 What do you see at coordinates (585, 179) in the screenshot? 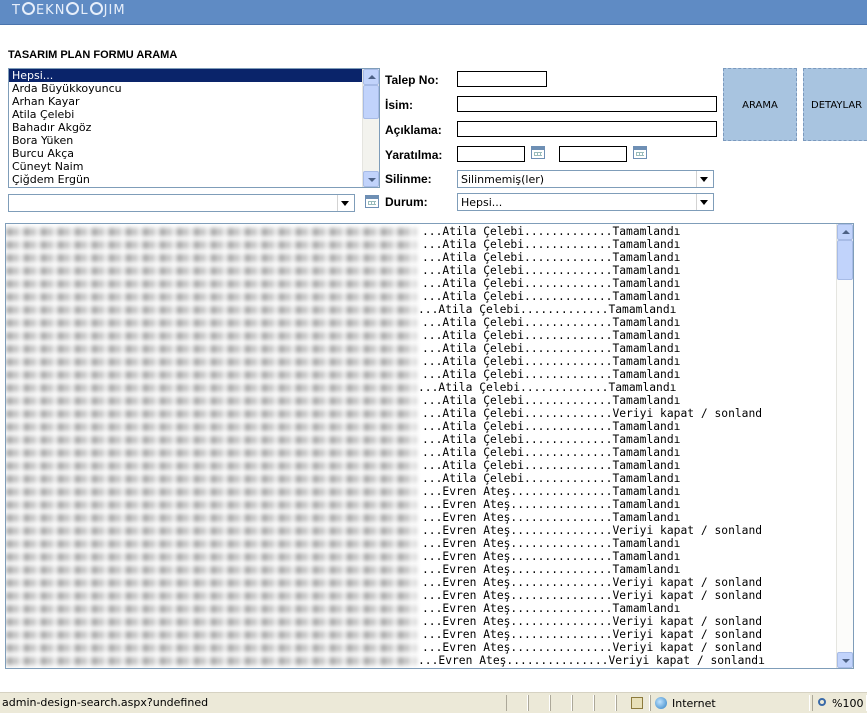
I see `silinme-select: Silinmemiş(ler)` at bounding box center [585, 179].